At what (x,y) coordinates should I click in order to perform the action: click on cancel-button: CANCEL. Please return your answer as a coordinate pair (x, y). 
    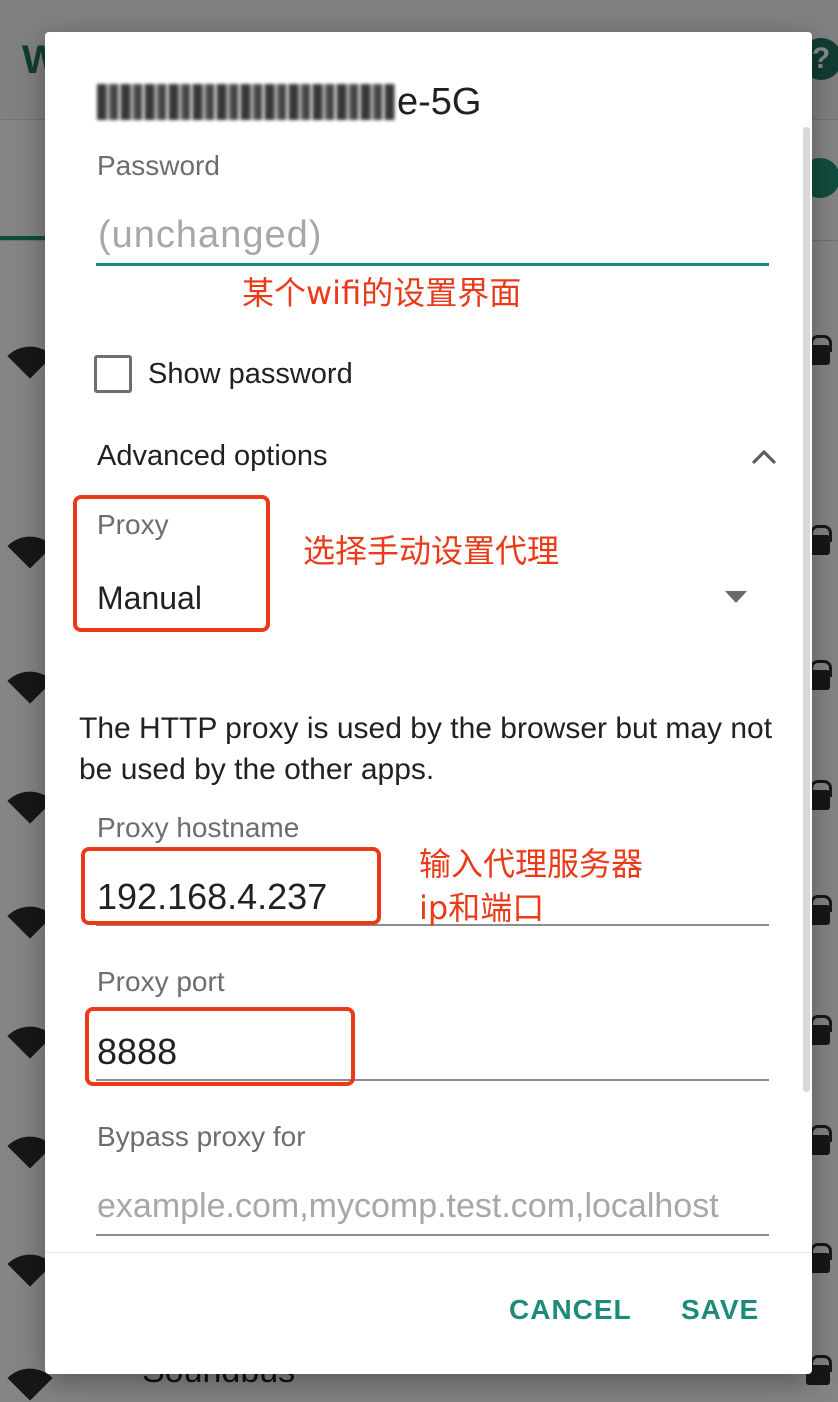
    Looking at the image, I should click on (570, 1310).